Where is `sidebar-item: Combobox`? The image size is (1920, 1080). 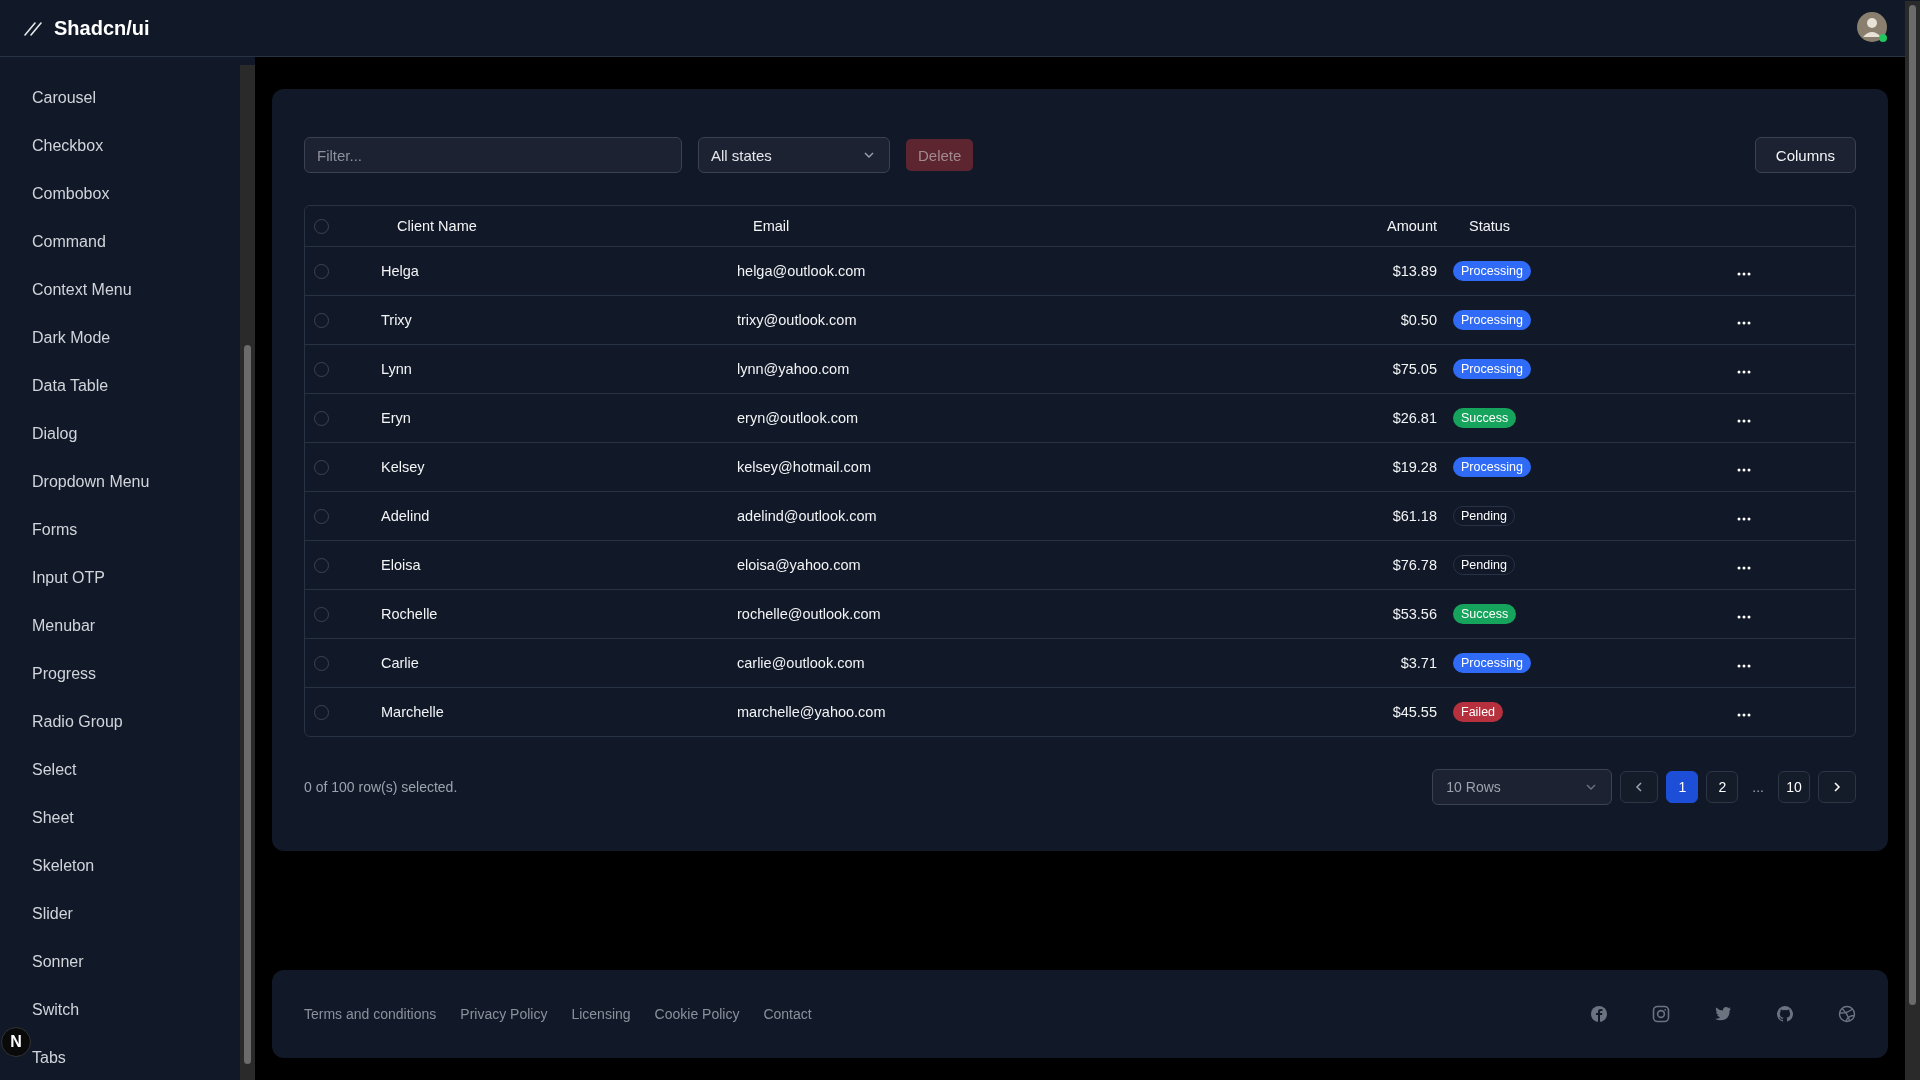
sidebar-item: Combobox is located at coordinates (71, 194).